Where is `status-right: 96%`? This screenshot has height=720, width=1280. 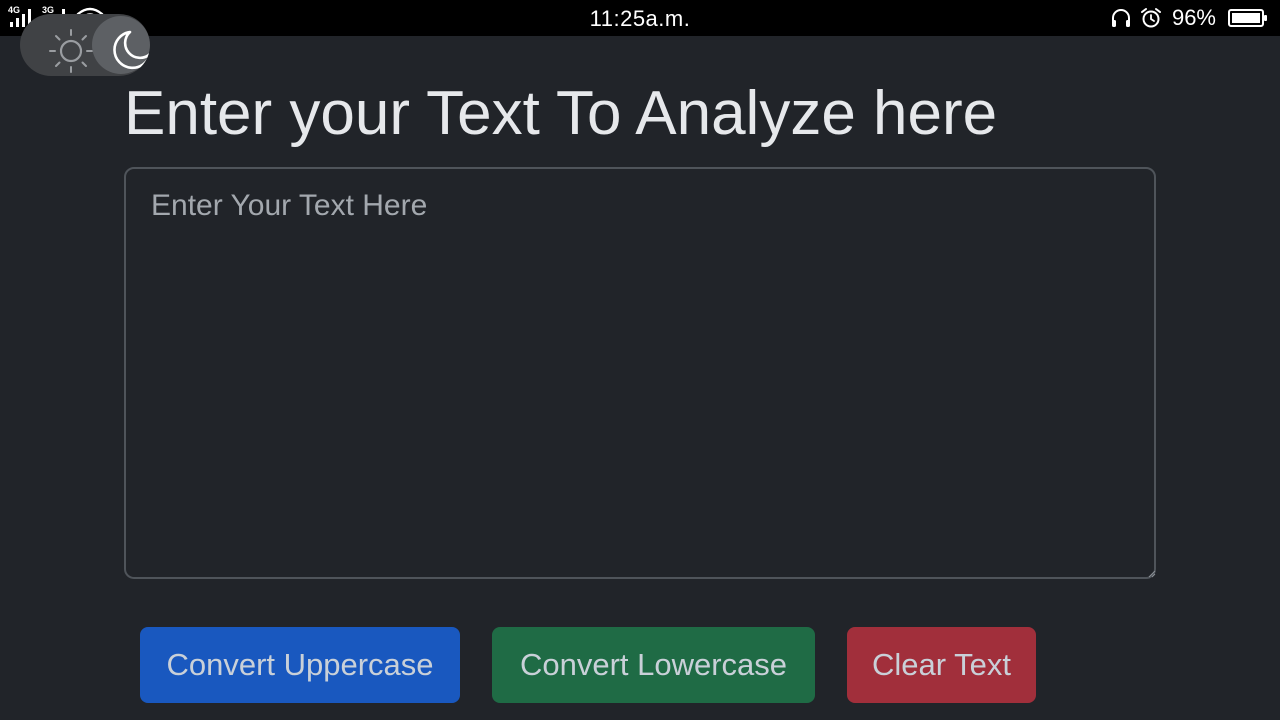
status-right: 96% is located at coordinates (1189, 18).